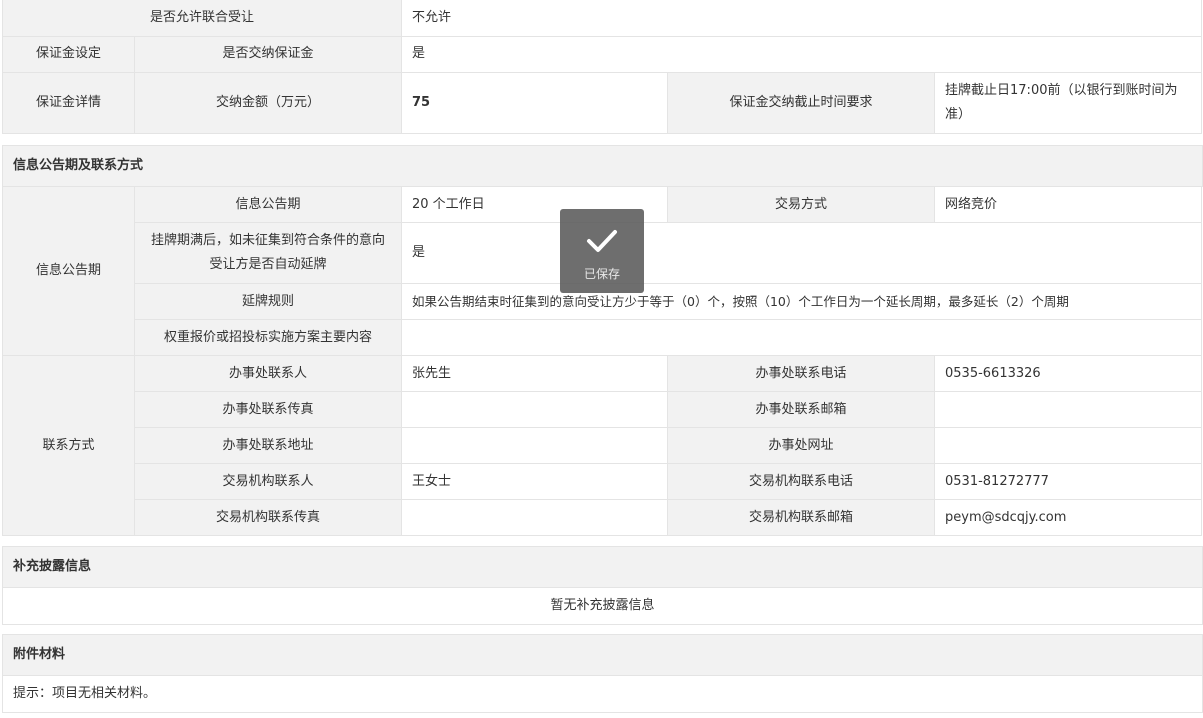  Describe the element at coordinates (602, 567) in the screenshot. I see `section-header-supplement: 补充披露信息` at that location.